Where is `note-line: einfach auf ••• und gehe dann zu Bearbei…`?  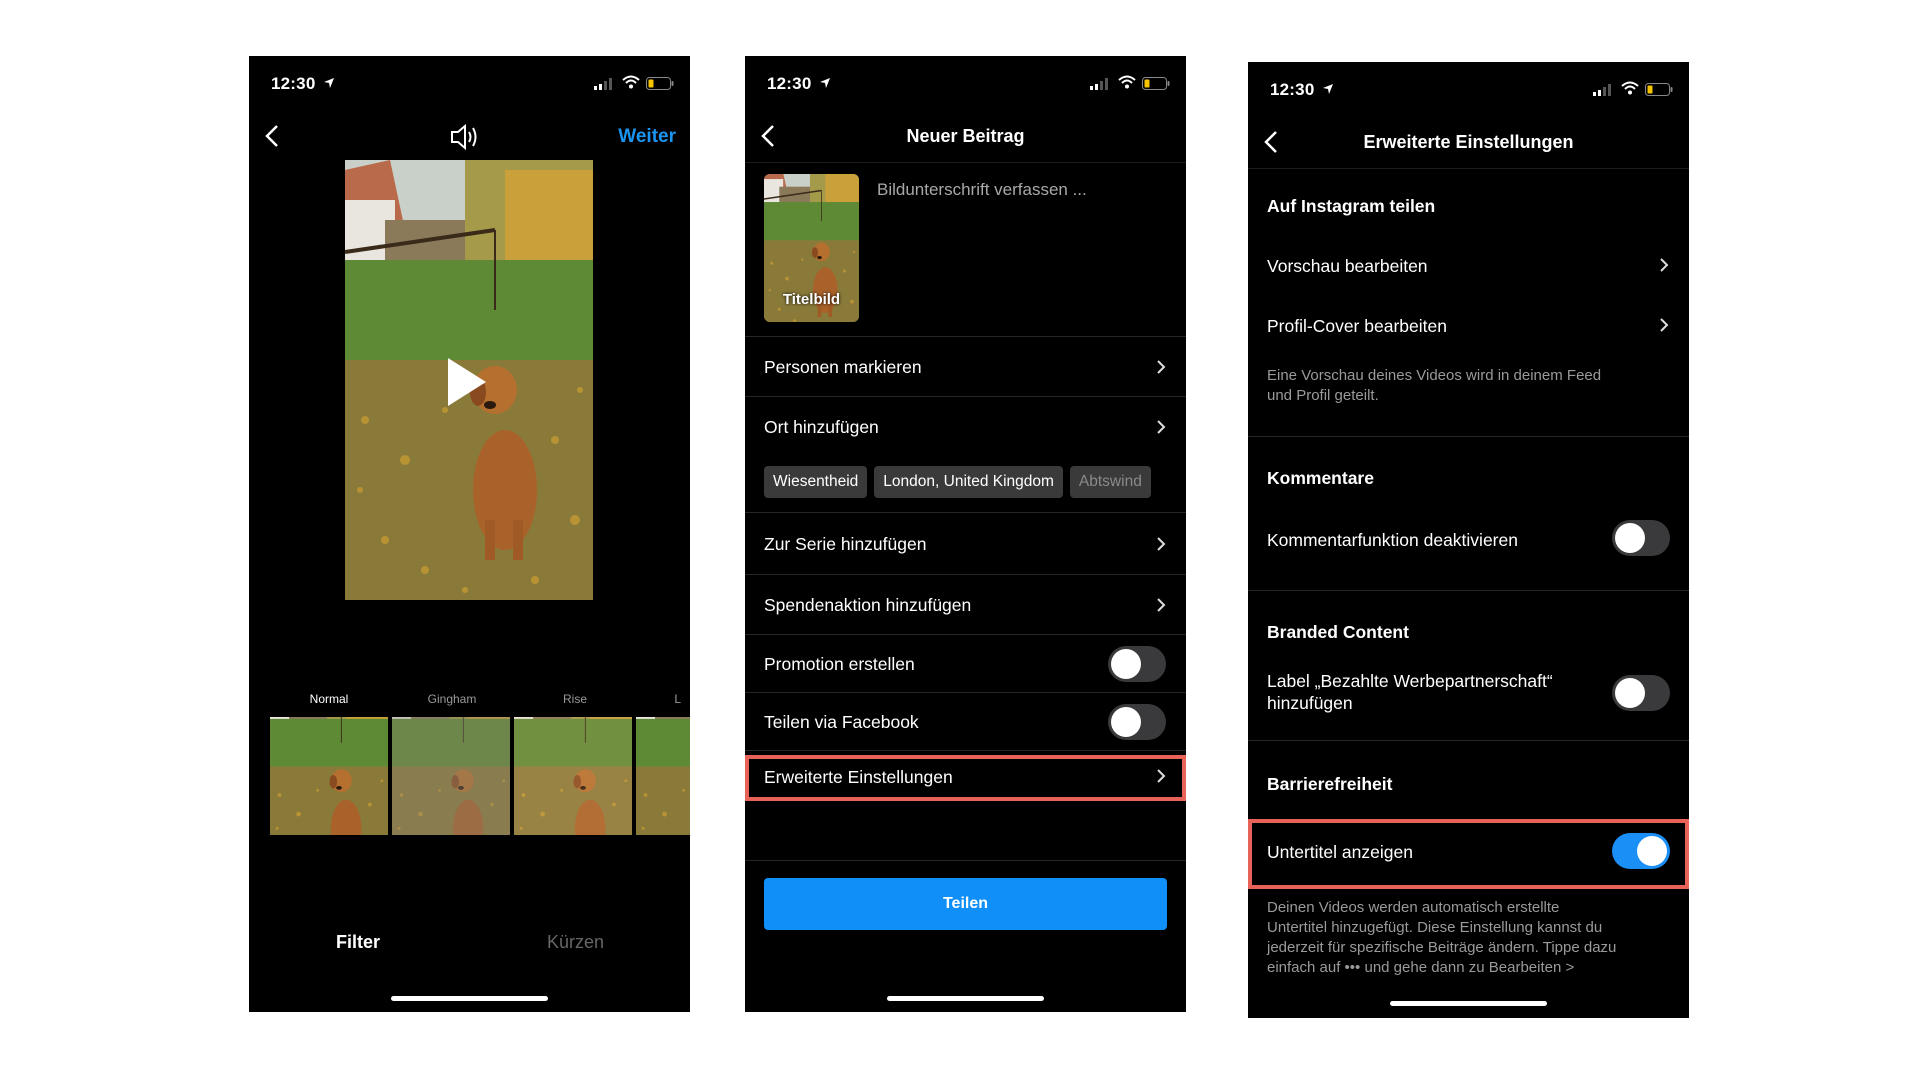 note-line: einfach auf ••• und gehe dann zu Bearbei… is located at coordinates (1421, 967).